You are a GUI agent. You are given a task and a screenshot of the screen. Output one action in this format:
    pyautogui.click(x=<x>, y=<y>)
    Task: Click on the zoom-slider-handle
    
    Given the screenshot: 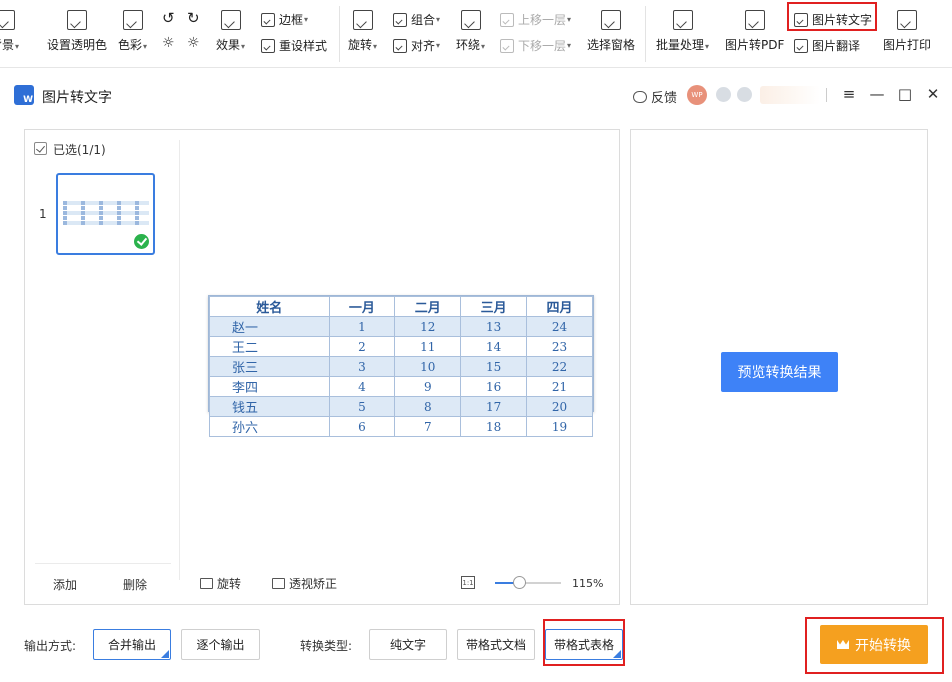 What is the action you would take?
    pyautogui.click(x=519, y=582)
    